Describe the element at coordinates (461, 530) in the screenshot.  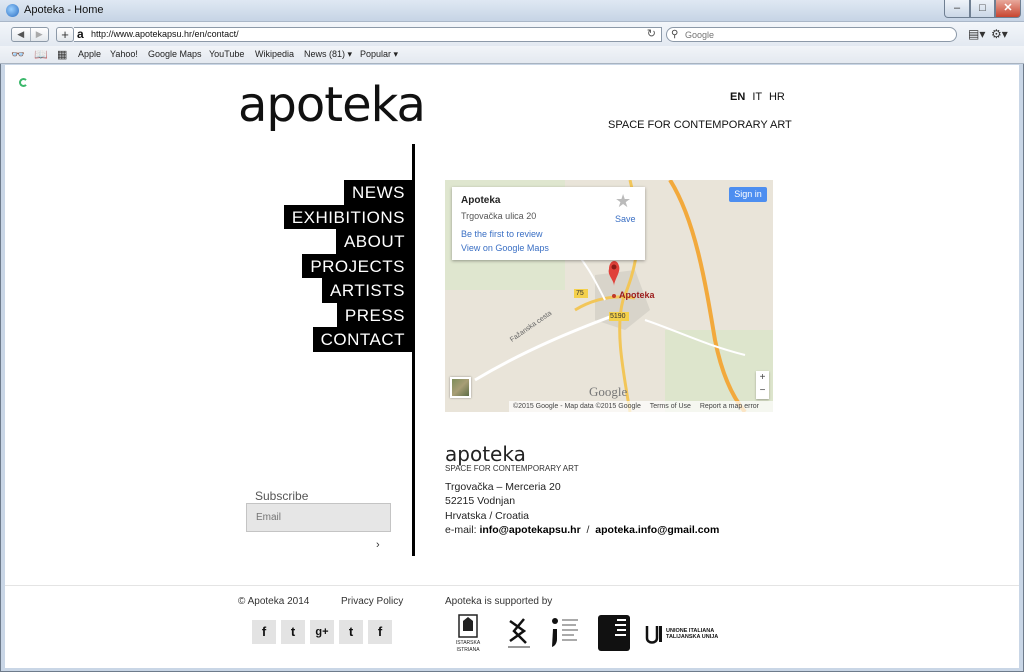
I see `email-prefix: e-mail:` at that location.